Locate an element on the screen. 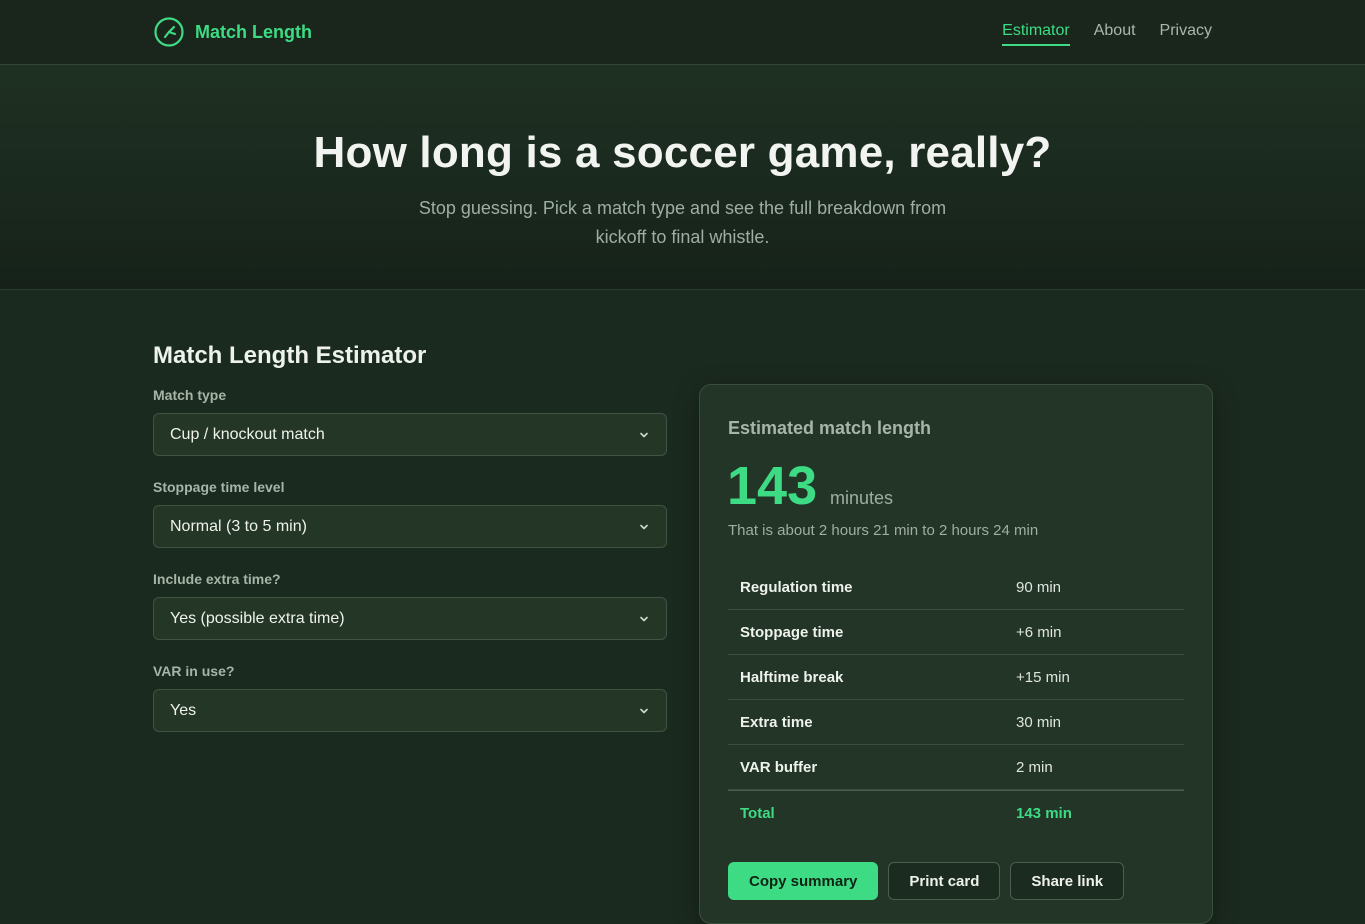 This screenshot has height=924, width=1365. row-label: VAR buffer is located at coordinates (779, 767).